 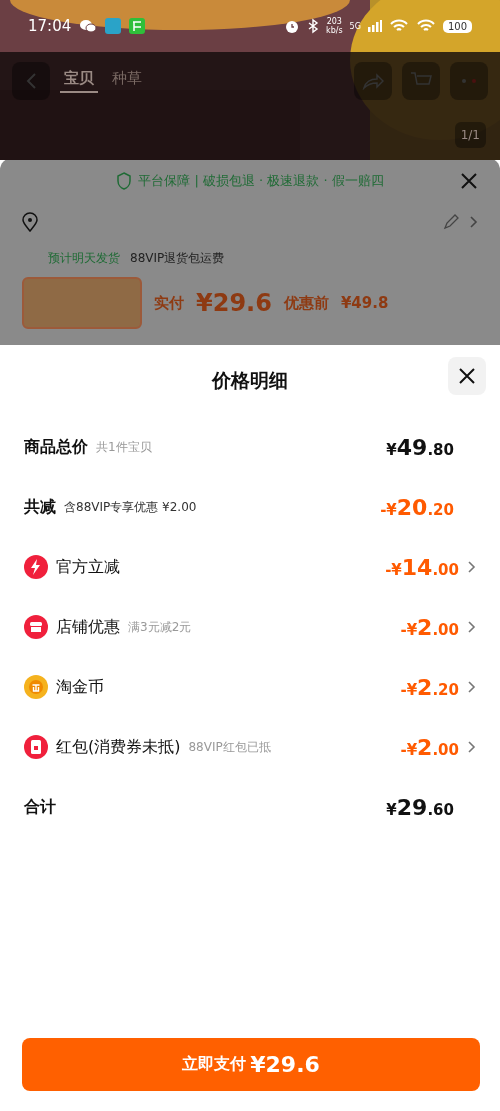 I want to click on price-label: 店铺优惠, so click(x=88, y=627).